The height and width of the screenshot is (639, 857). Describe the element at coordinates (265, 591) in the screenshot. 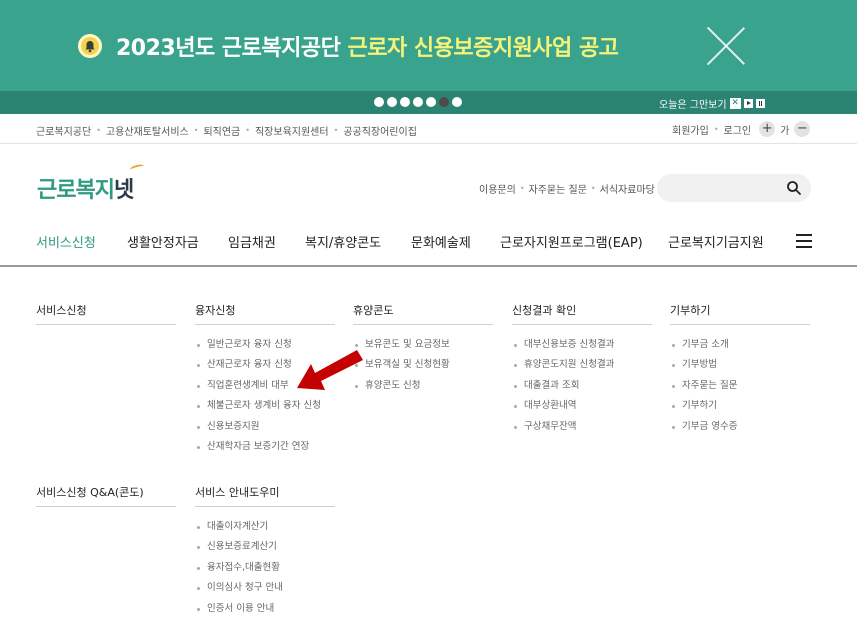

I see `menu-item: 이의심사 청구 안내` at that location.